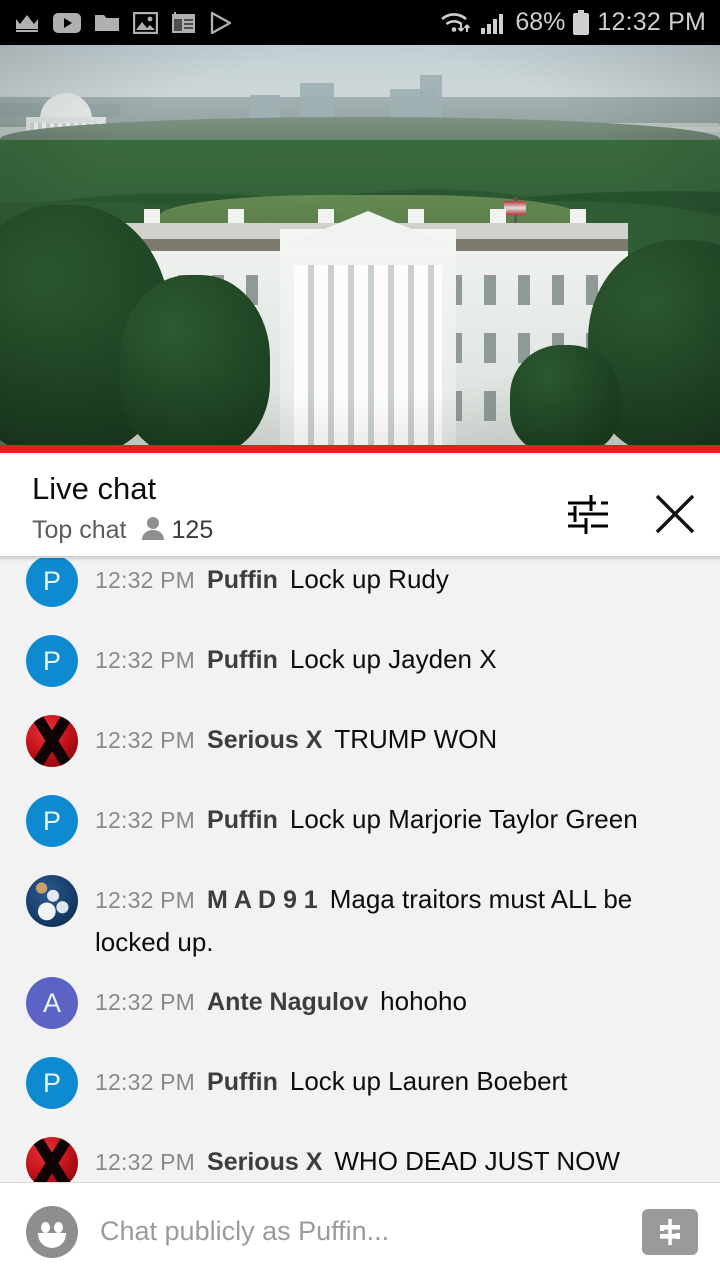  What do you see at coordinates (287, 1002) in the screenshot?
I see `message-author: Ante Nagulov` at bounding box center [287, 1002].